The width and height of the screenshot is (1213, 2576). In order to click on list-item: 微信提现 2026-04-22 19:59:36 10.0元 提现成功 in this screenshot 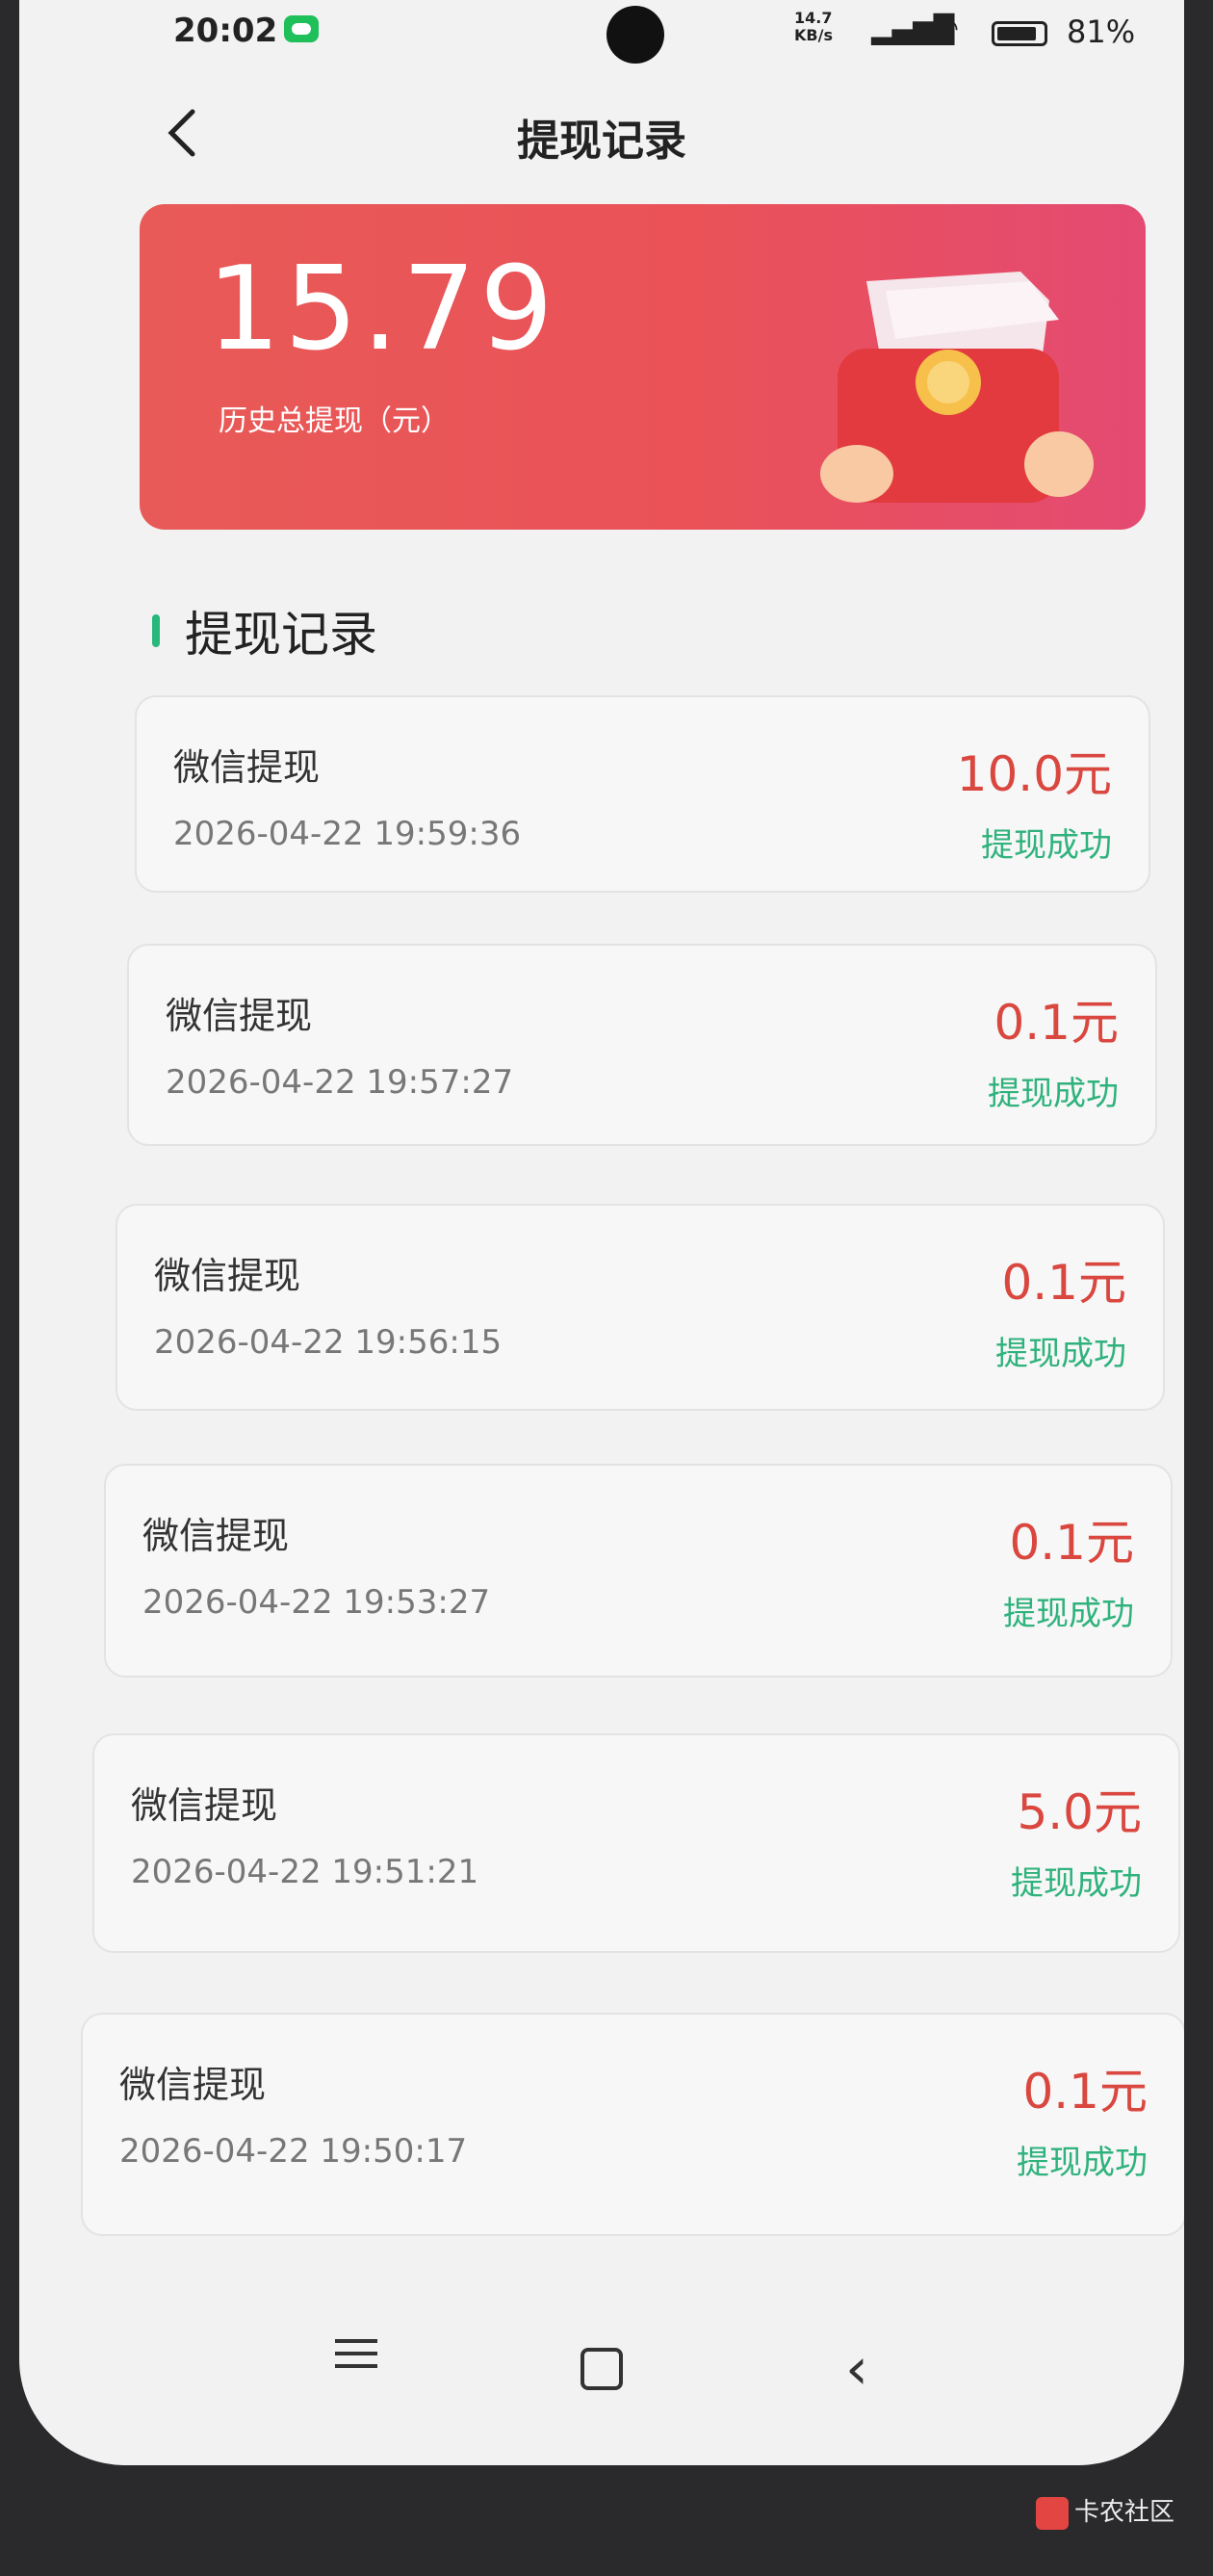, I will do `click(643, 794)`.